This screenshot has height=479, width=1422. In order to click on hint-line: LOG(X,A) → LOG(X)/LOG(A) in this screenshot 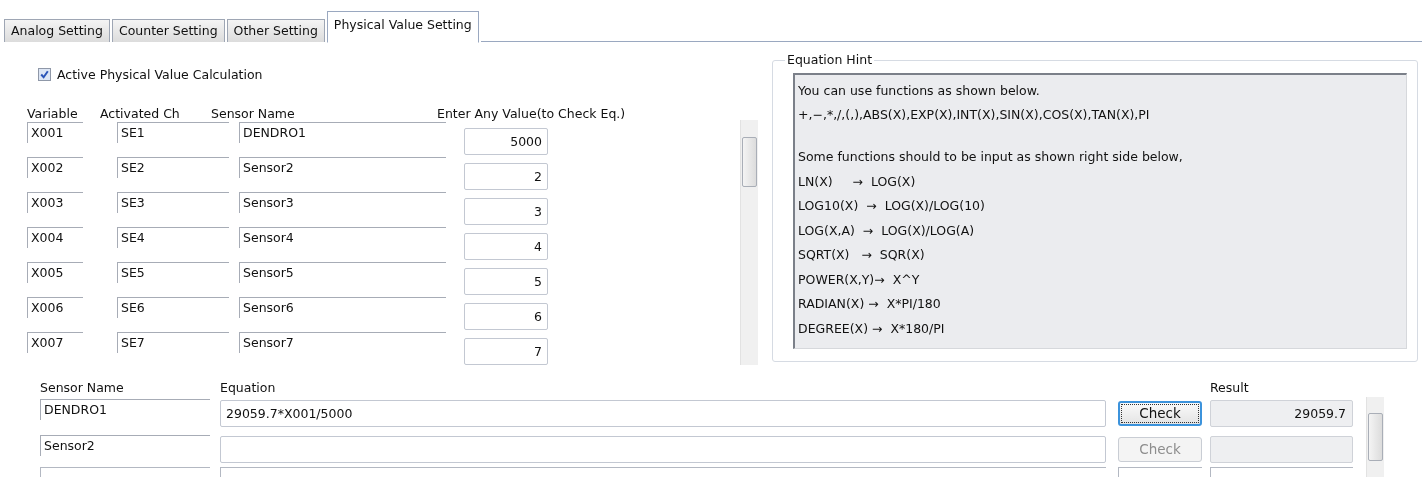, I will do `click(887, 230)`.